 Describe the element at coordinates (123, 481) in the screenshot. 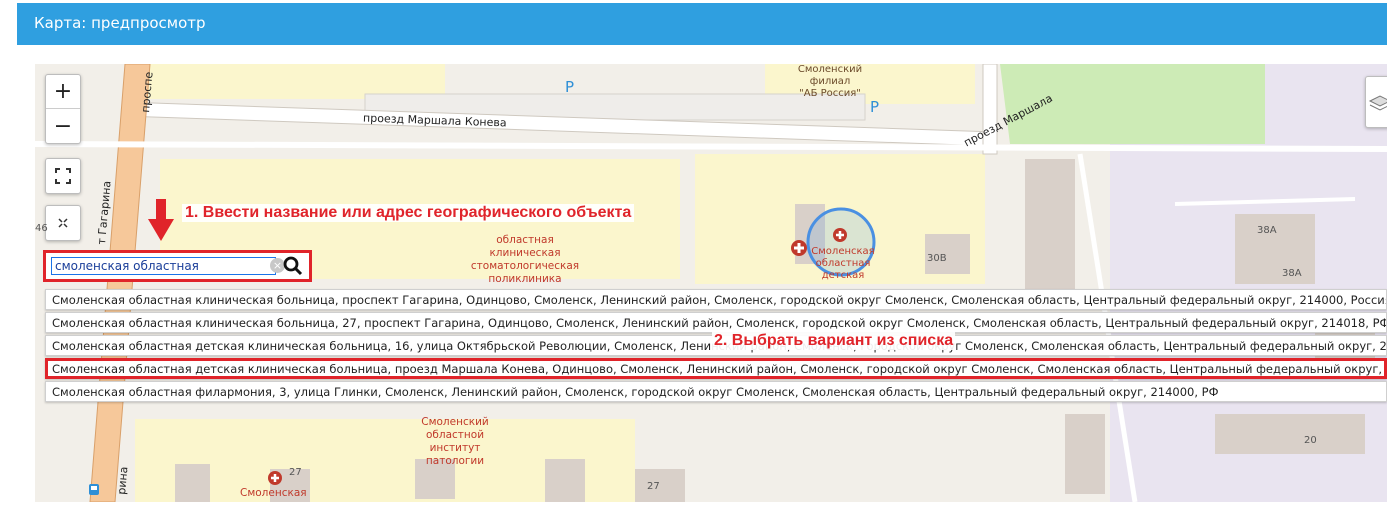

I see `street-label-gagarin-bottom: рина` at that location.